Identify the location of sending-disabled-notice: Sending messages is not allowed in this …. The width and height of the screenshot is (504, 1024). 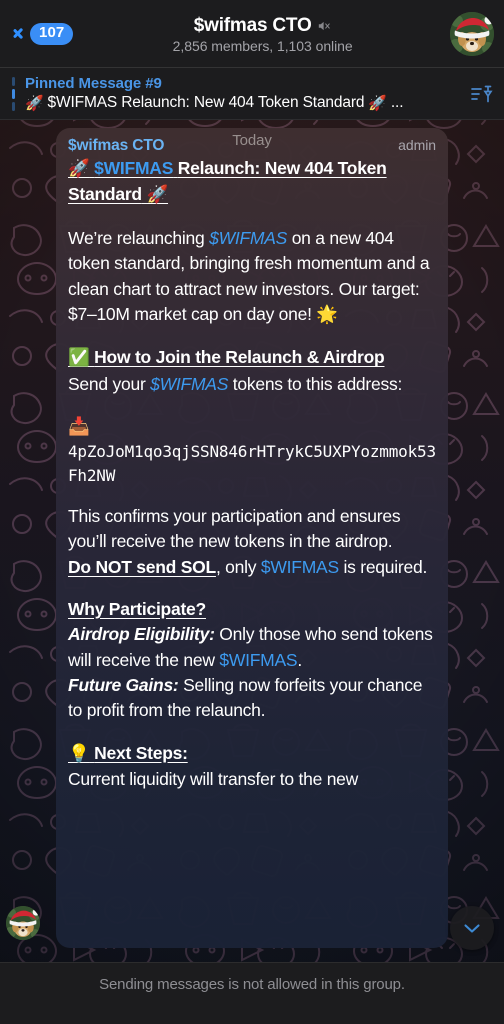
(252, 984).